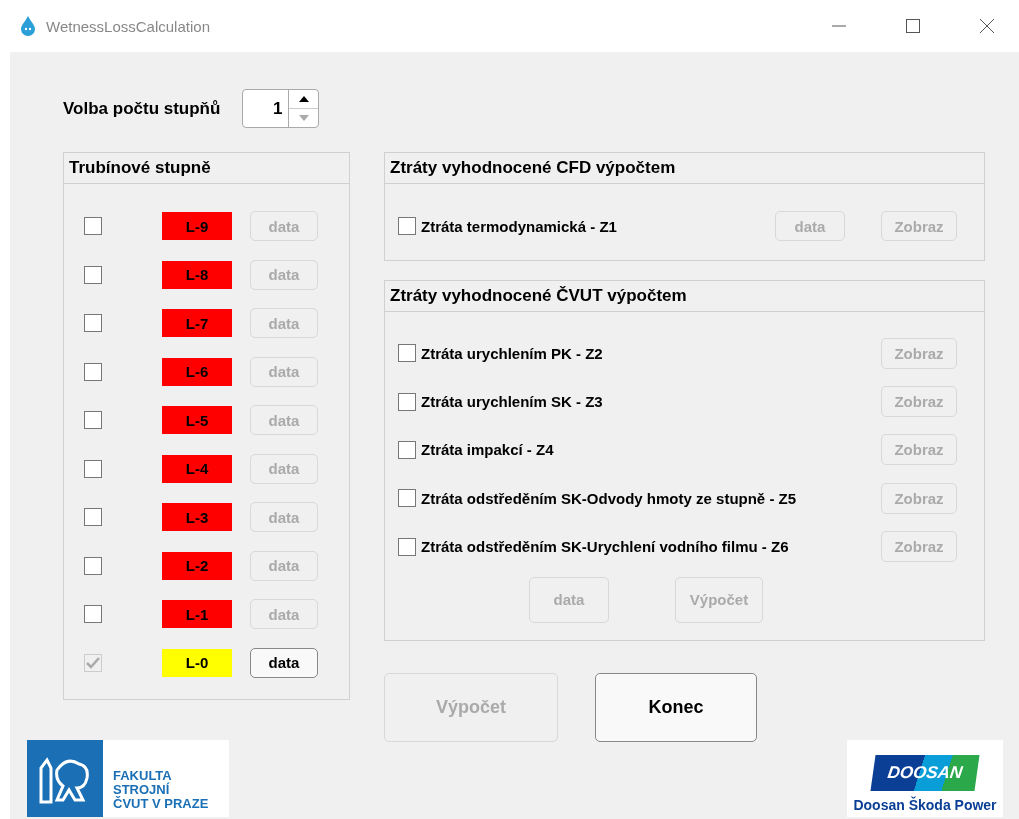  I want to click on stage-tag: L-1, so click(197, 614).